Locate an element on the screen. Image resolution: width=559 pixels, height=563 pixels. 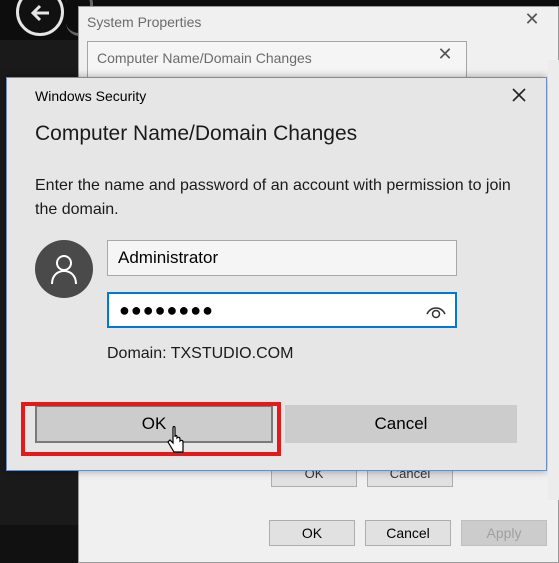
reveal-password-eye-icon is located at coordinates (436, 316).